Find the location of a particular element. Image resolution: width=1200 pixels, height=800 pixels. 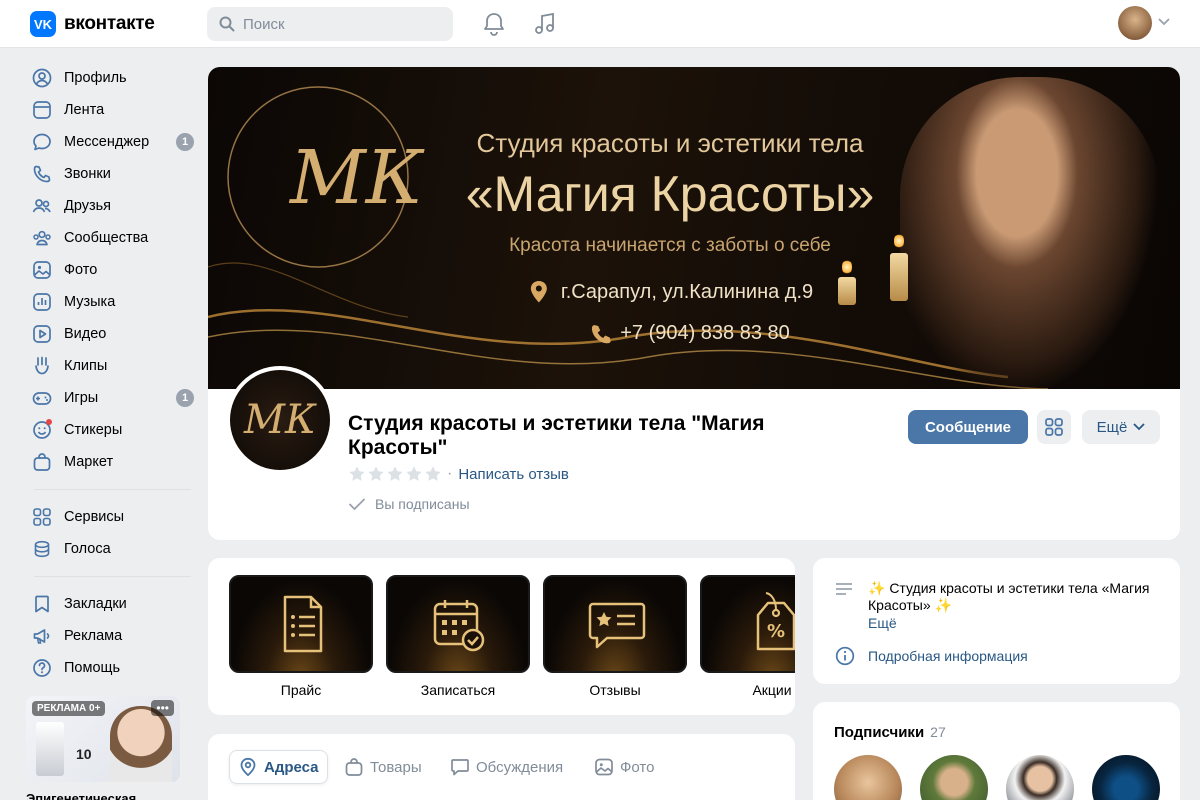

tile-label: Отзывы is located at coordinates (615, 690).